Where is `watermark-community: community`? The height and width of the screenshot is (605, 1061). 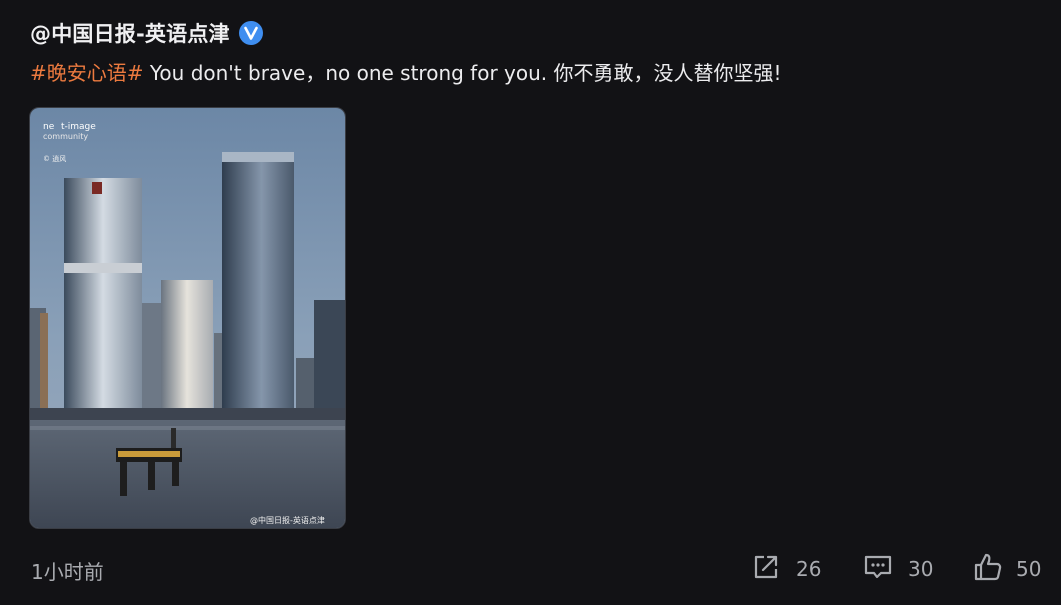 watermark-community: community is located at coordinates (65, 136).